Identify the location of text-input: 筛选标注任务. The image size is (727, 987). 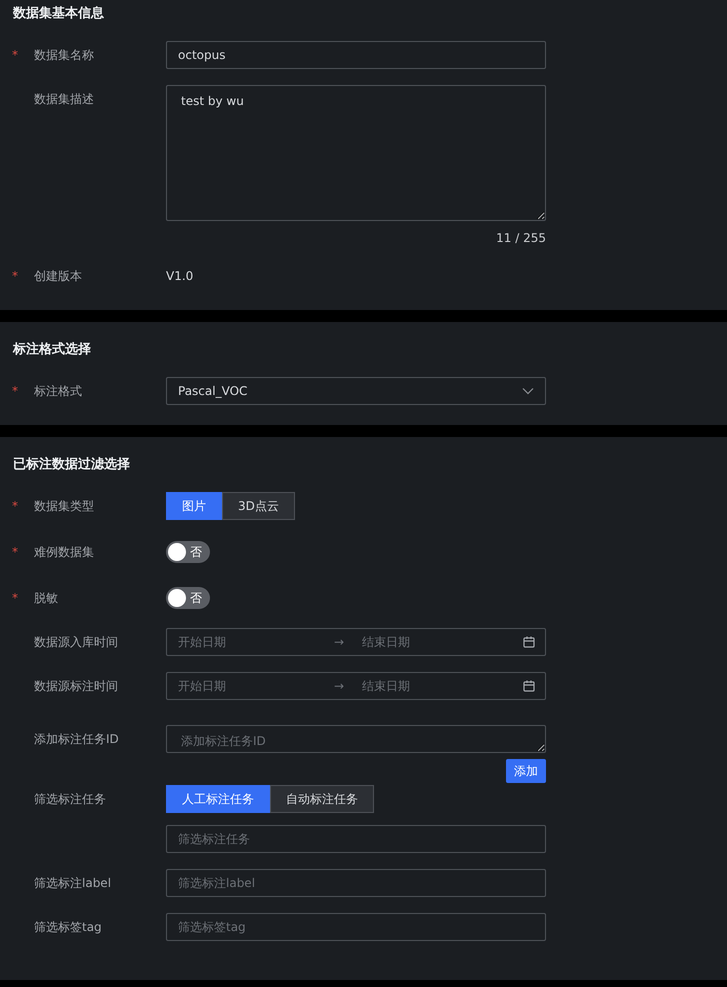
(356, 839).